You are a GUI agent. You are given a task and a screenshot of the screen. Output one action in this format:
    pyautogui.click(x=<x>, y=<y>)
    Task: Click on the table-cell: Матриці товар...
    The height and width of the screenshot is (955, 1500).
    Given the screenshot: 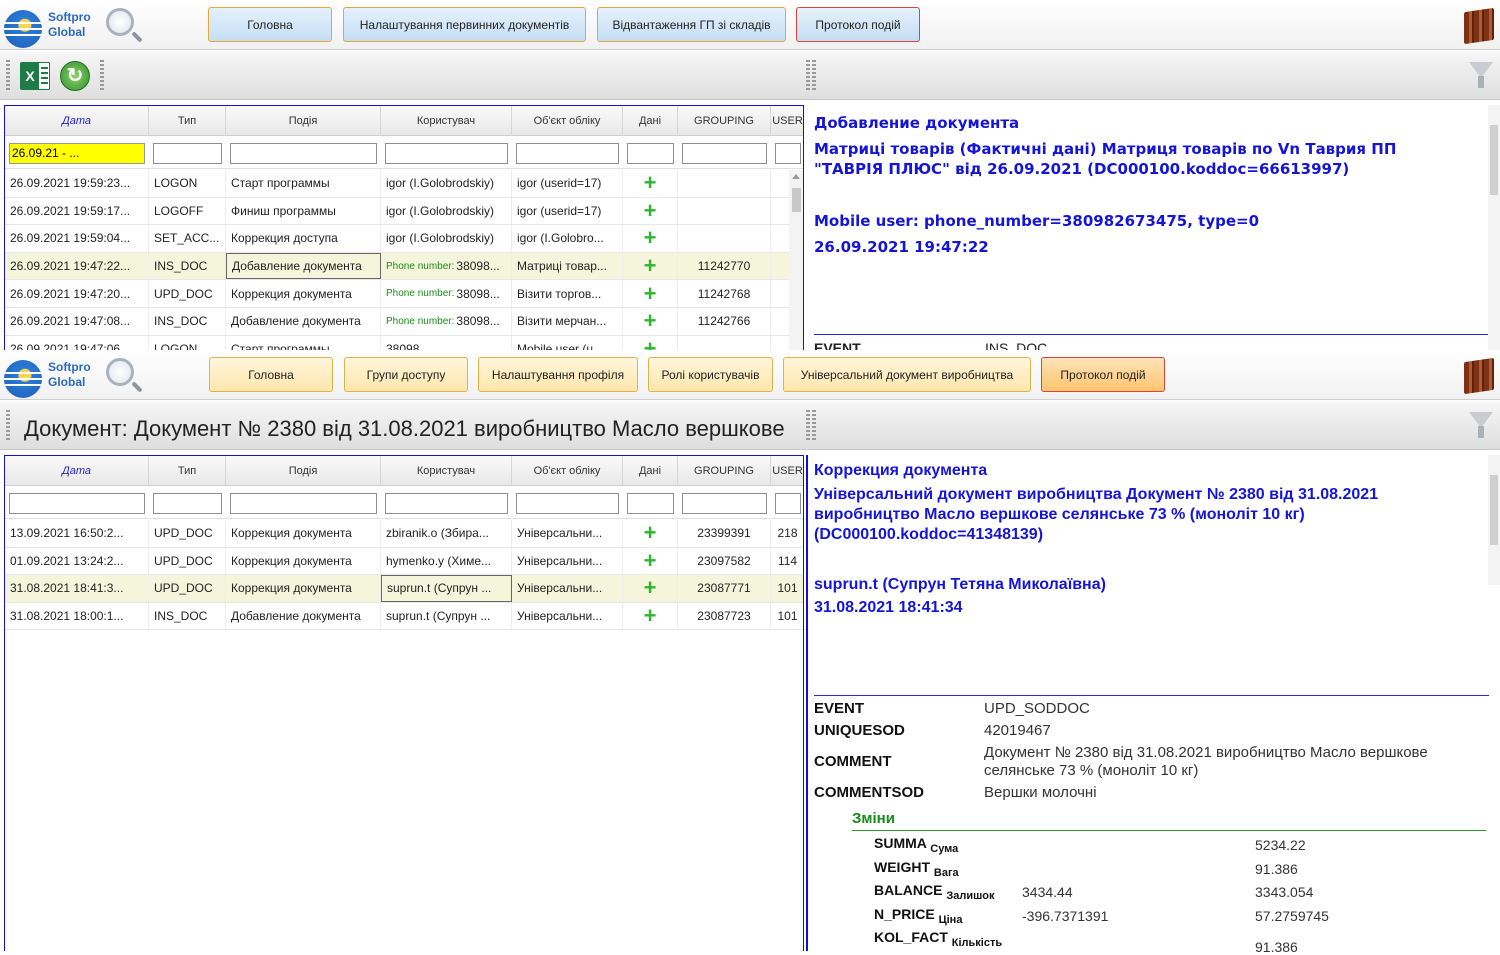 What is the action you would take?
    pyautogui.click(x=567, y=266)
    